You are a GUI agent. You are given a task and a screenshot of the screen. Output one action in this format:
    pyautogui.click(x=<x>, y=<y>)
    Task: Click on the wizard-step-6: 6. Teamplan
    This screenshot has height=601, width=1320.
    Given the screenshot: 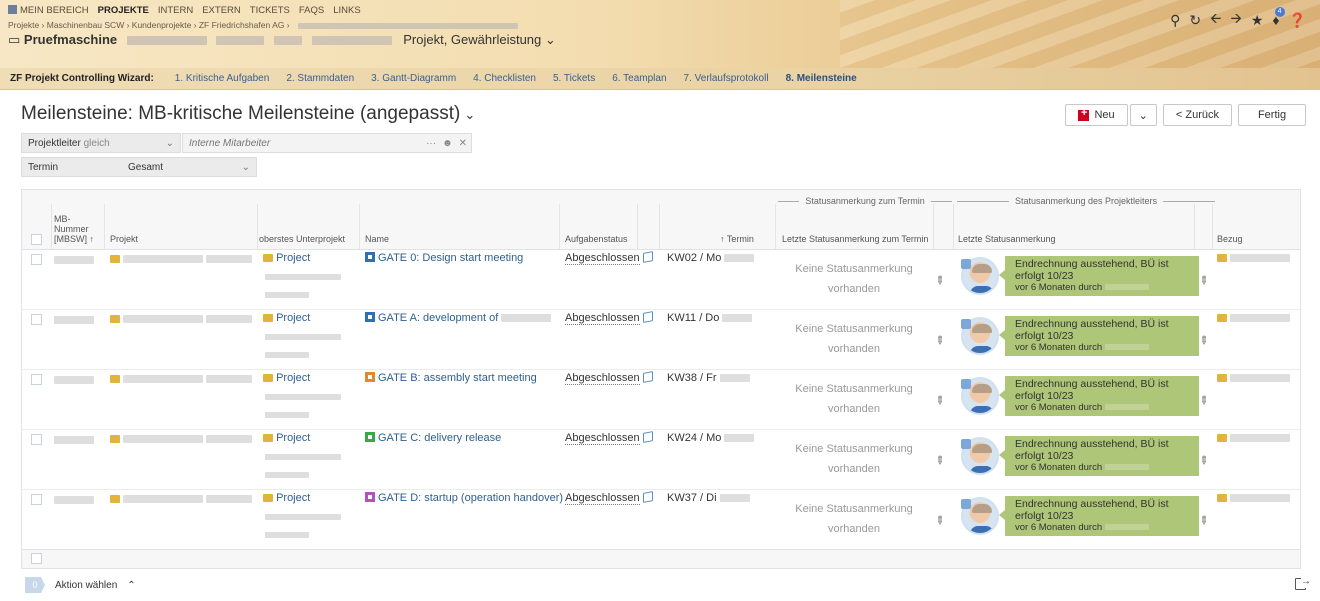 What is the action you would take?
    pyautogui.click(x=639, y=78)
    